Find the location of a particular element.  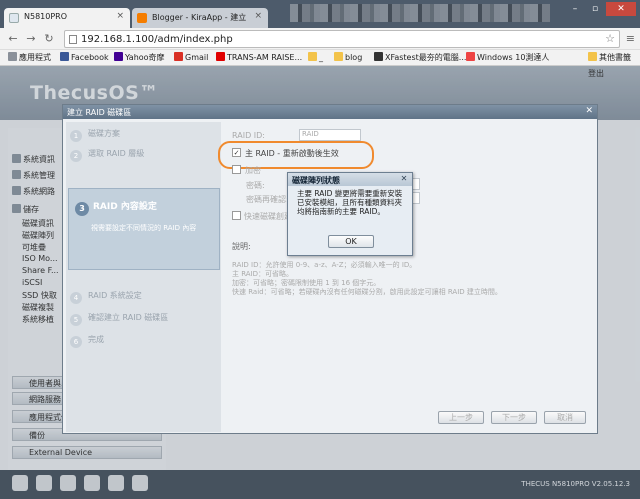

bookmark-apps: 應用程式 is located at coordinates (29, 57).